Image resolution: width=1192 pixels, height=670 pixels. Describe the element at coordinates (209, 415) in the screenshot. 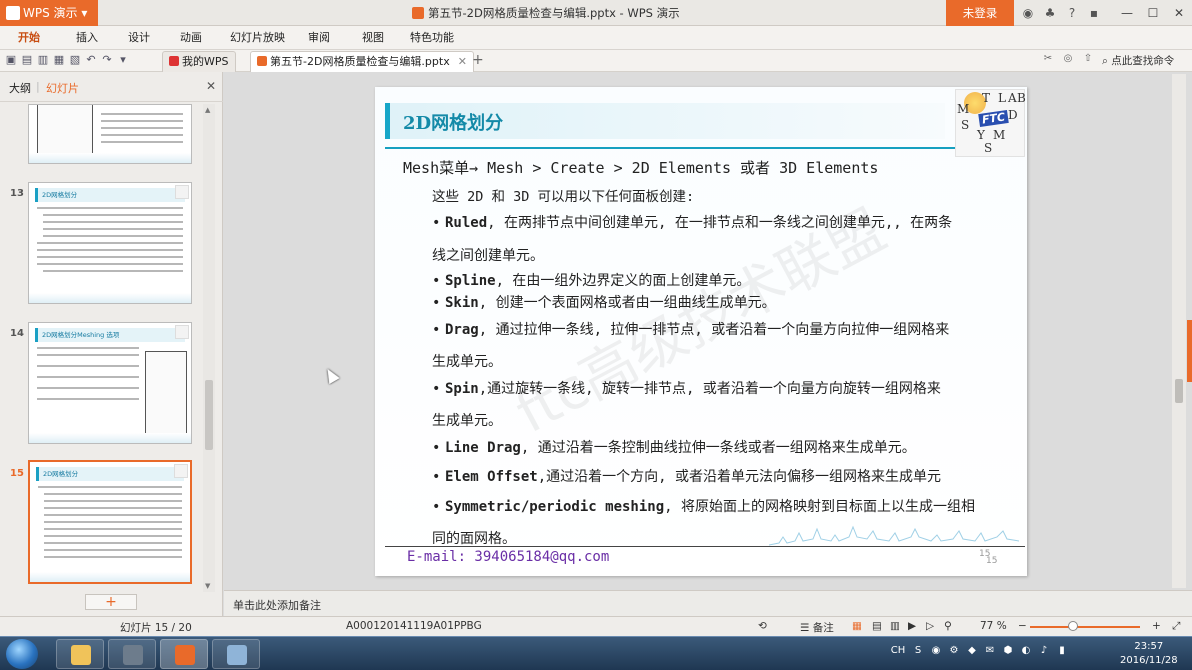

I see `scrollbar-thumb` at that location.